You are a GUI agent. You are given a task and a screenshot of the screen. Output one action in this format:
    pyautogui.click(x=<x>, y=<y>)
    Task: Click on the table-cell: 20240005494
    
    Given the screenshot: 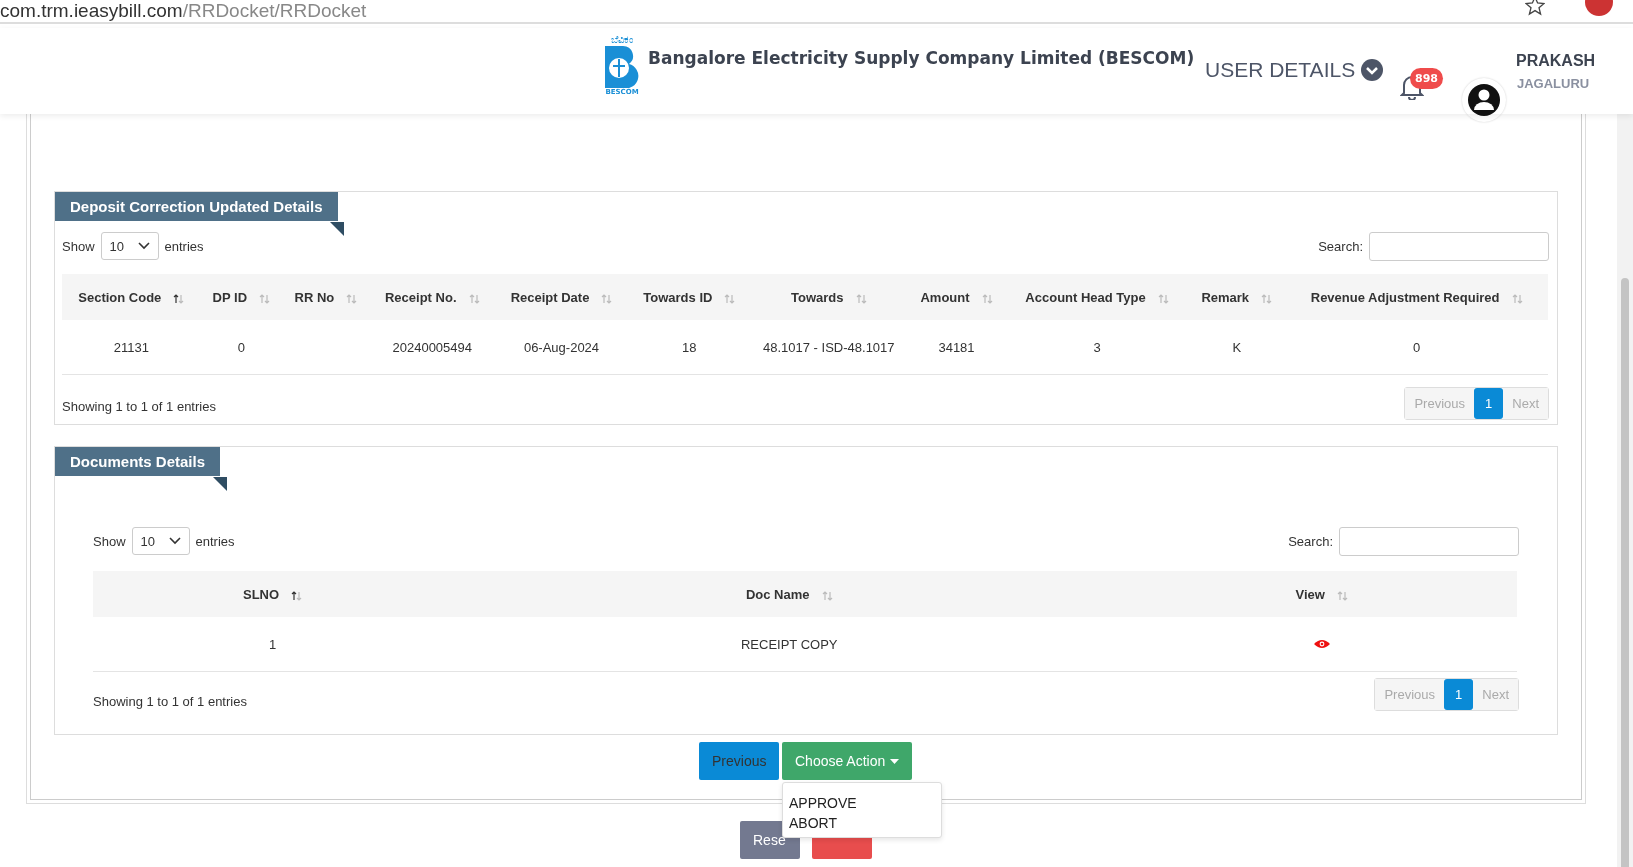 What is the action you would take?
    pyautogui.click(x=432, y=347)
    